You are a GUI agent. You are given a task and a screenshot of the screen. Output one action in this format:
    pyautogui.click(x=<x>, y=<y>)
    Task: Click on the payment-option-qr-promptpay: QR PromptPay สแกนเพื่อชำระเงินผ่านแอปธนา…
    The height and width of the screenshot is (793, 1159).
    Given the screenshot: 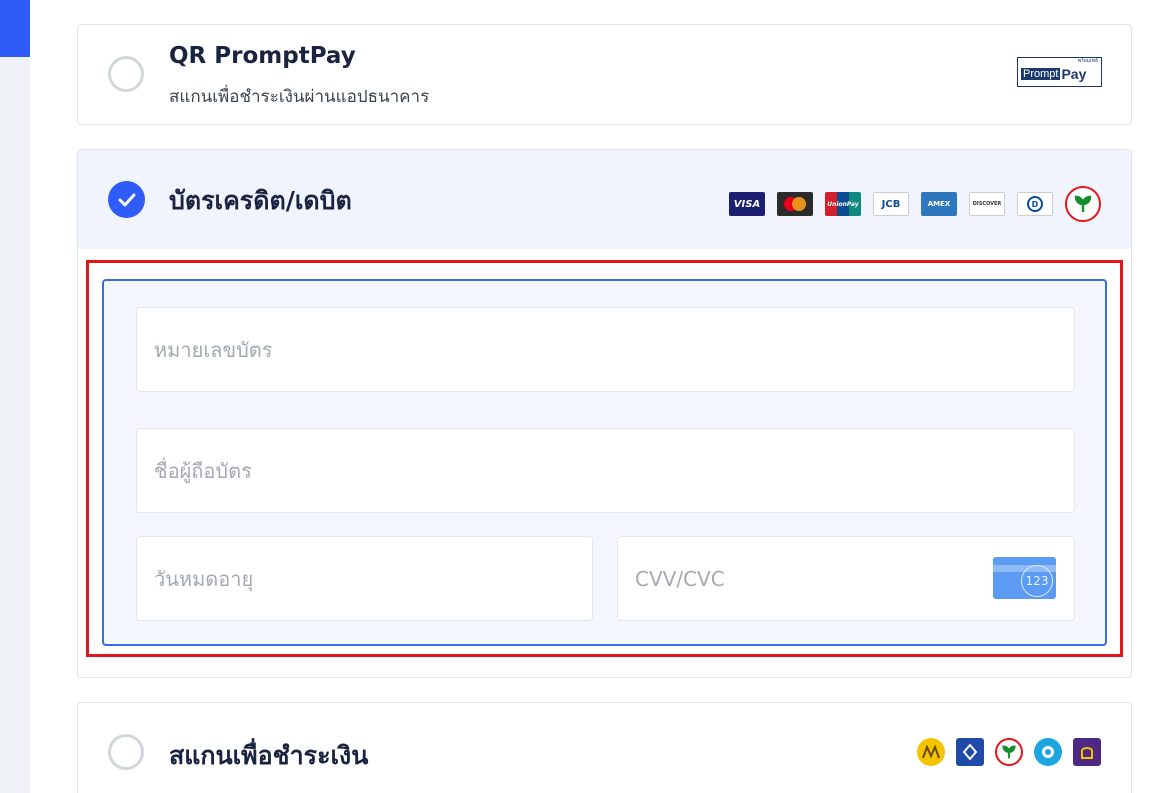 What is the action you would take?
    pyautogui.click(x=604, y=74)
    